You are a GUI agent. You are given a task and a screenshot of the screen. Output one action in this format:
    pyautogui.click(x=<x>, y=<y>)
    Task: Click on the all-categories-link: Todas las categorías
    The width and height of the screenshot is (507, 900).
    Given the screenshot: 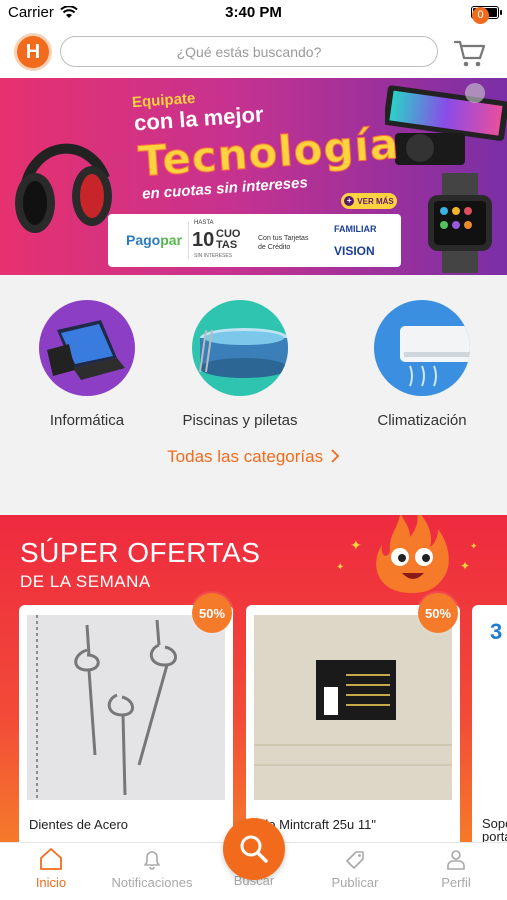 What is the action you would take?
    pyautogui.click(x=253, y=457)
    